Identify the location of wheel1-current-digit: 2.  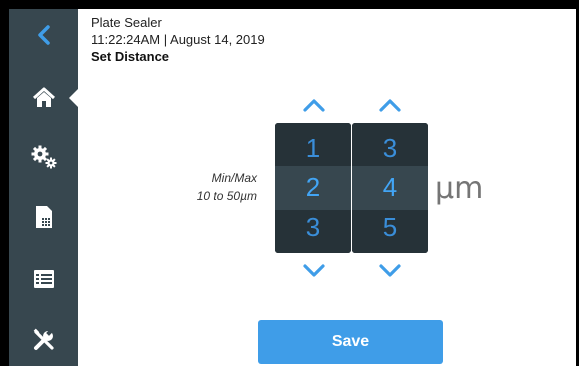
(313, 188).